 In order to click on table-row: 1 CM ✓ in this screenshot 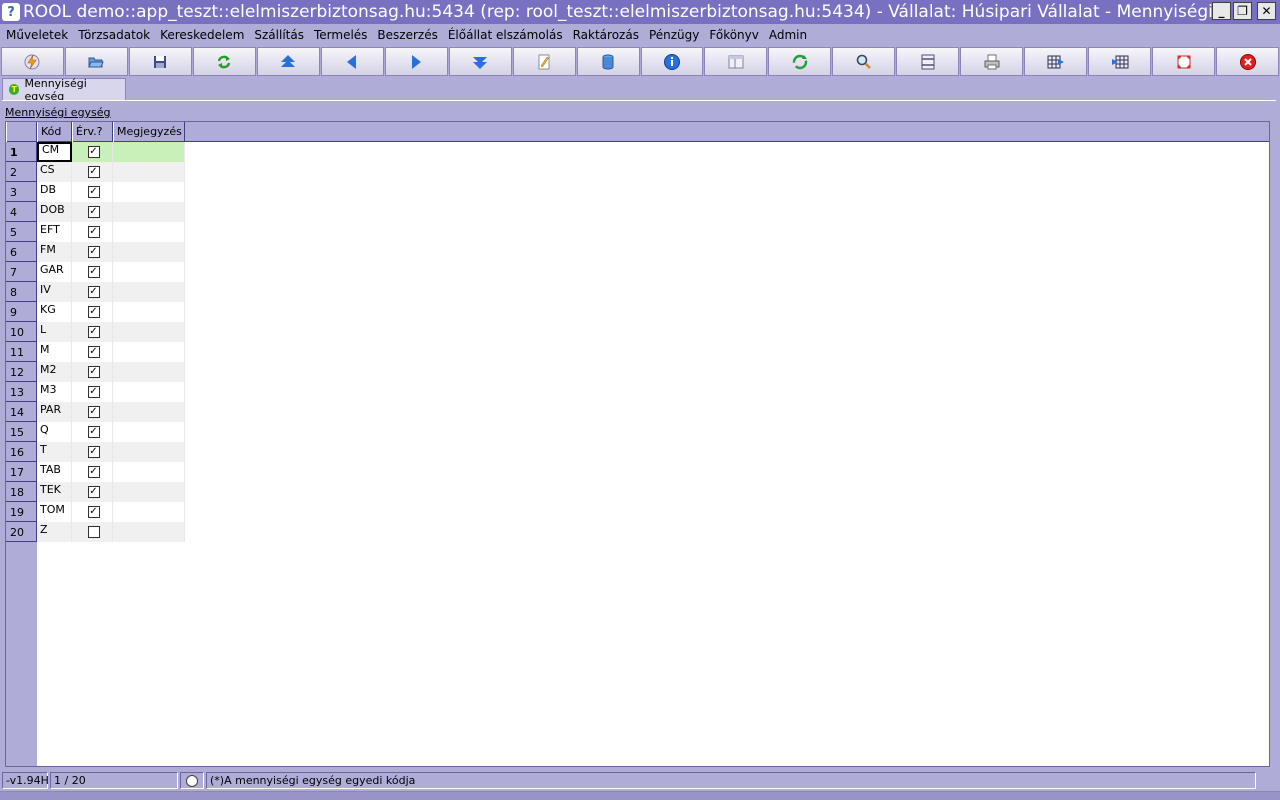, I will do `click(96, 152)`.